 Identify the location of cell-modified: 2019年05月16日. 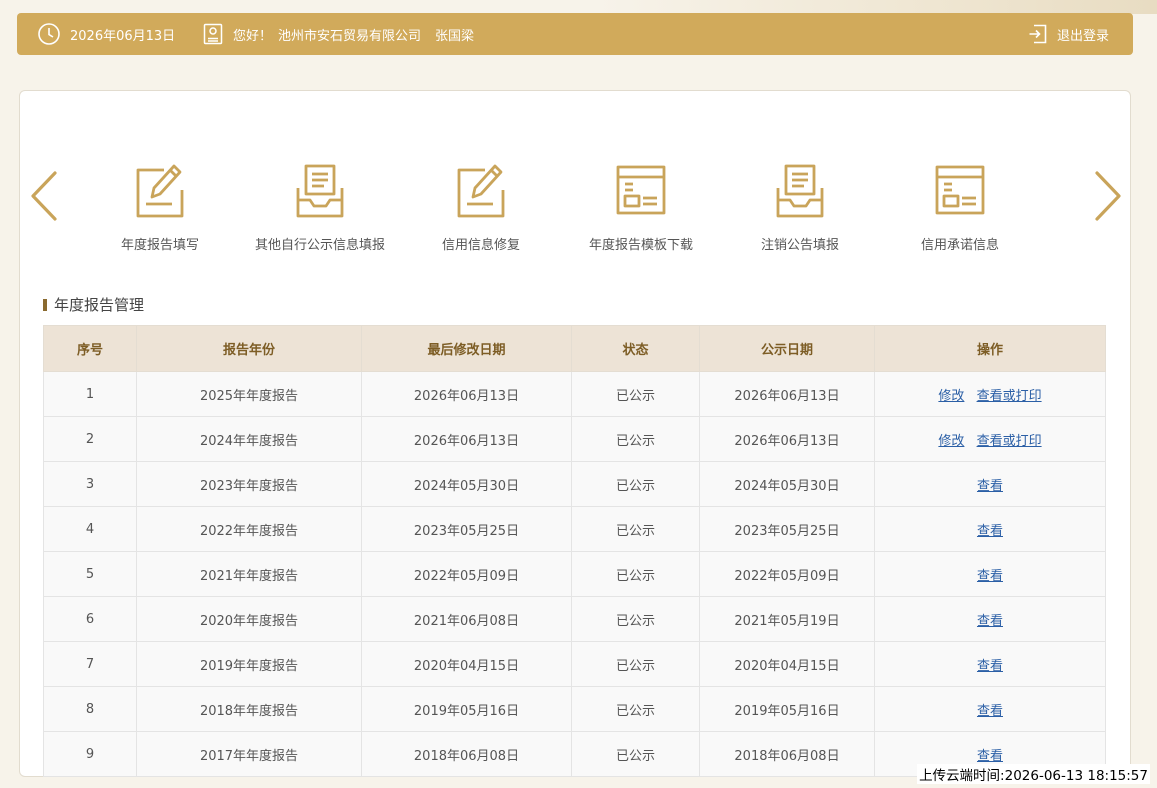
(466, 709).